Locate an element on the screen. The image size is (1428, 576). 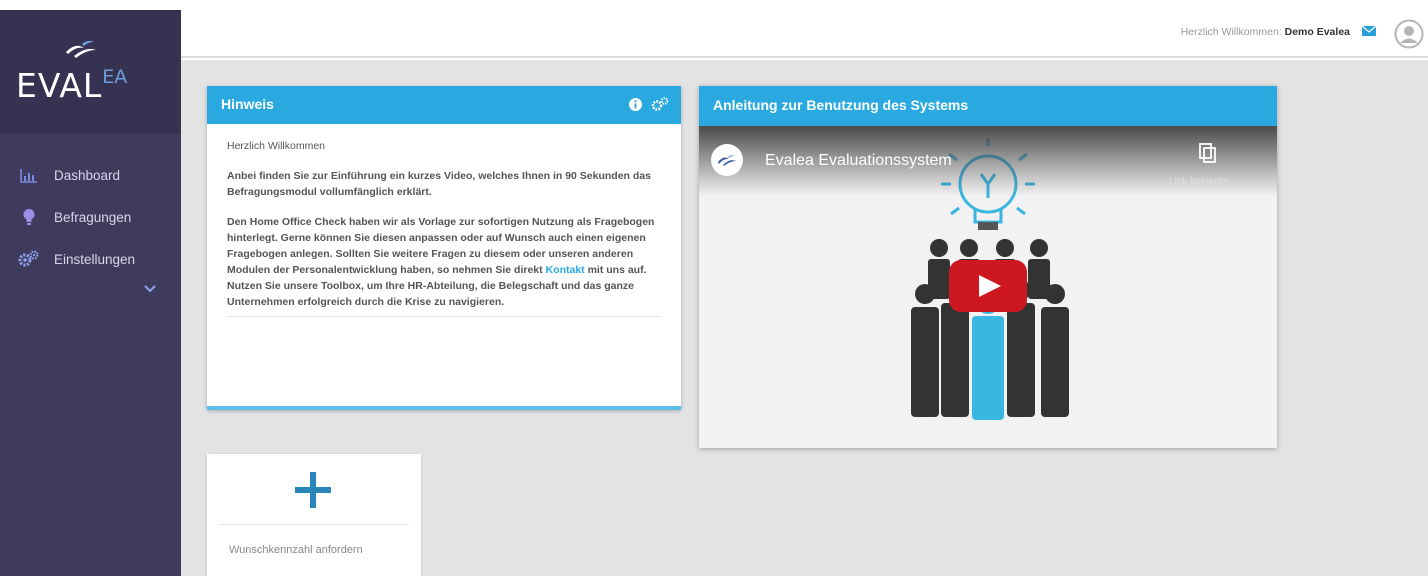
settings-icon is located at coordinates (660, 104).